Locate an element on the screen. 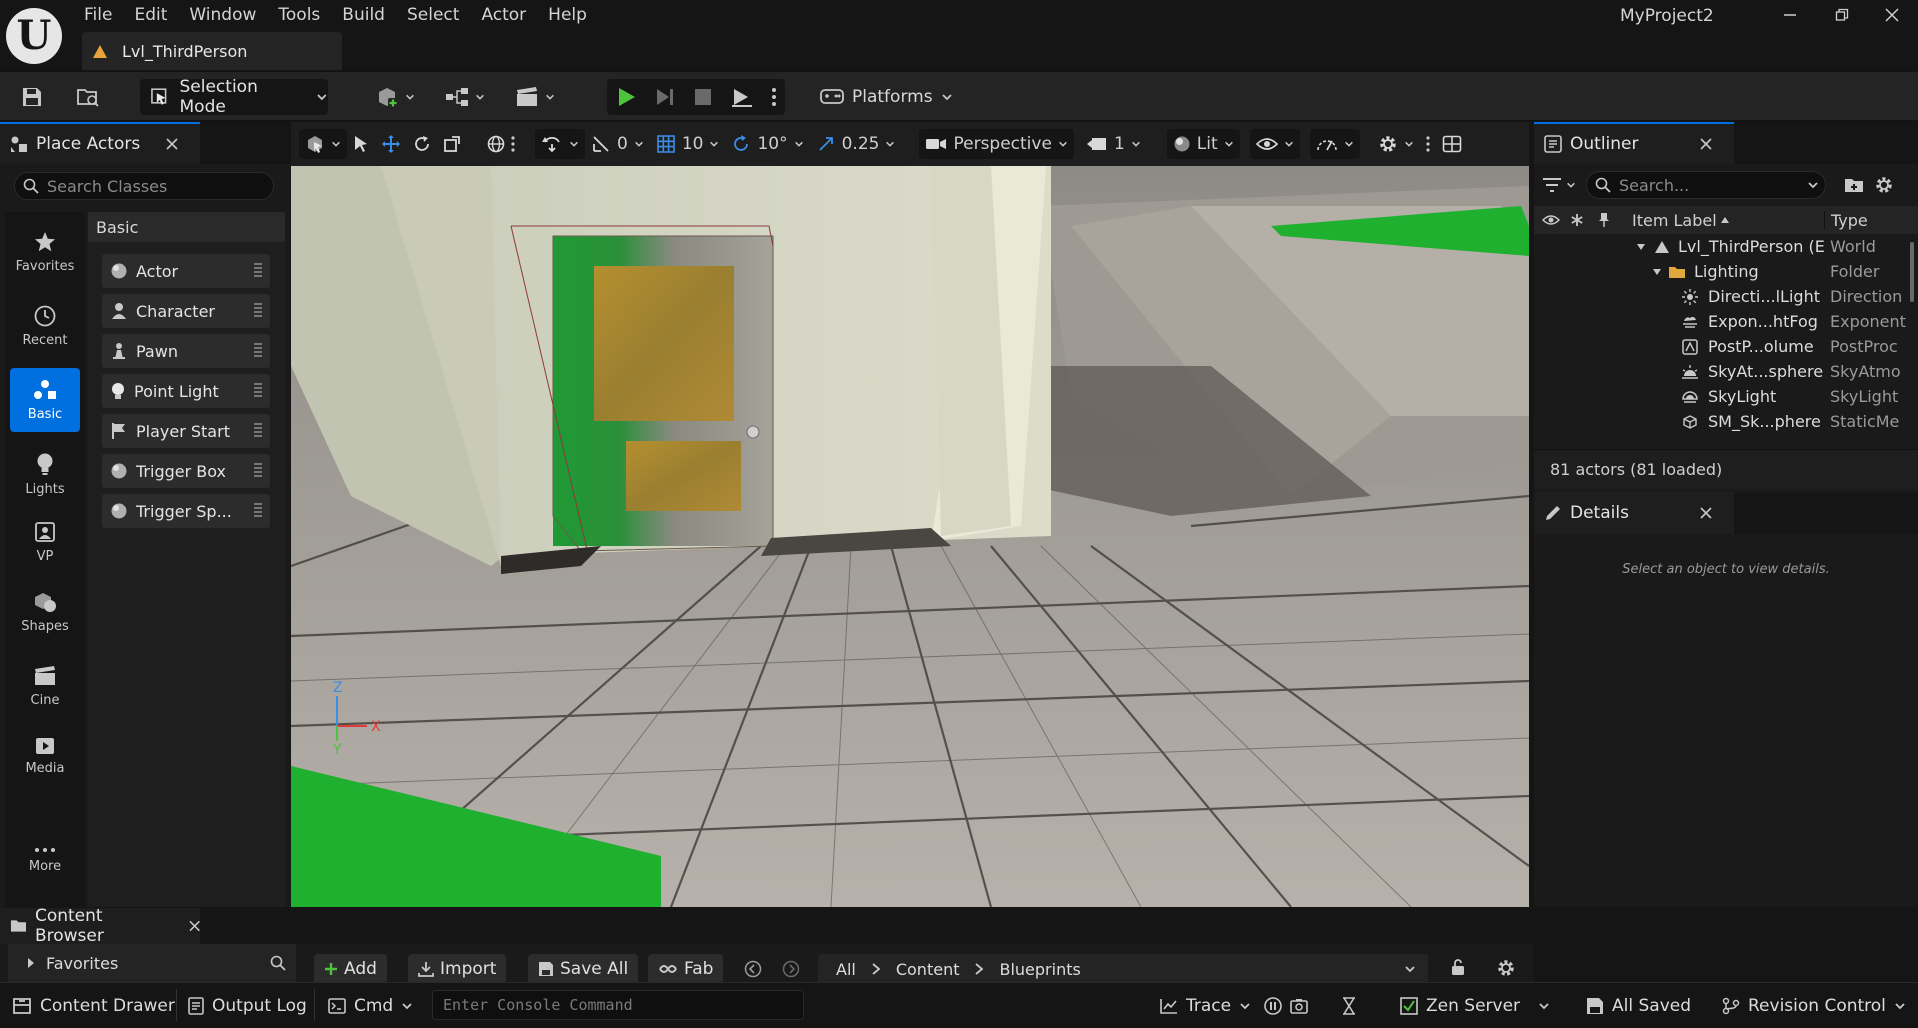 Image resolution: width=1918 pixels, height=1028 pixels. actor-item-character: Character is located at coordinates (186, 311).